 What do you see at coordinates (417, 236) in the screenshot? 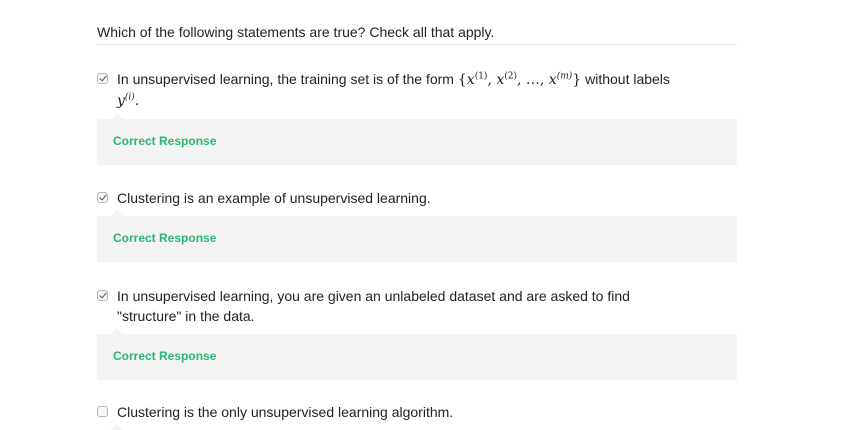
I see `feedback-option-2: Correct Response` at bounding box center [417, 236].